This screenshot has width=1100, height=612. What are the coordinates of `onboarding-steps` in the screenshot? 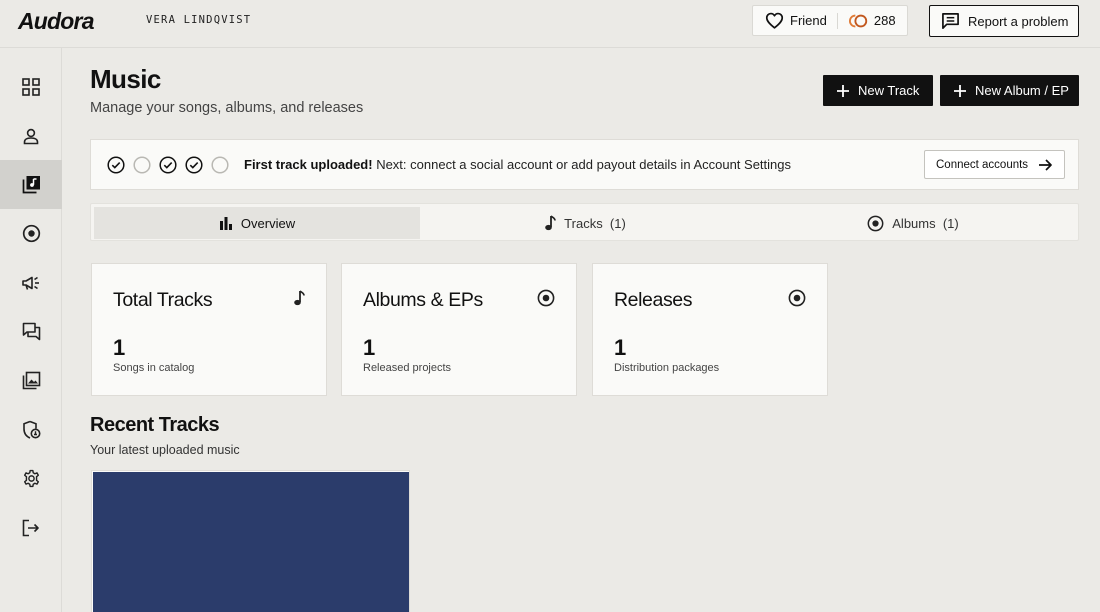 It's located at (168, 165).